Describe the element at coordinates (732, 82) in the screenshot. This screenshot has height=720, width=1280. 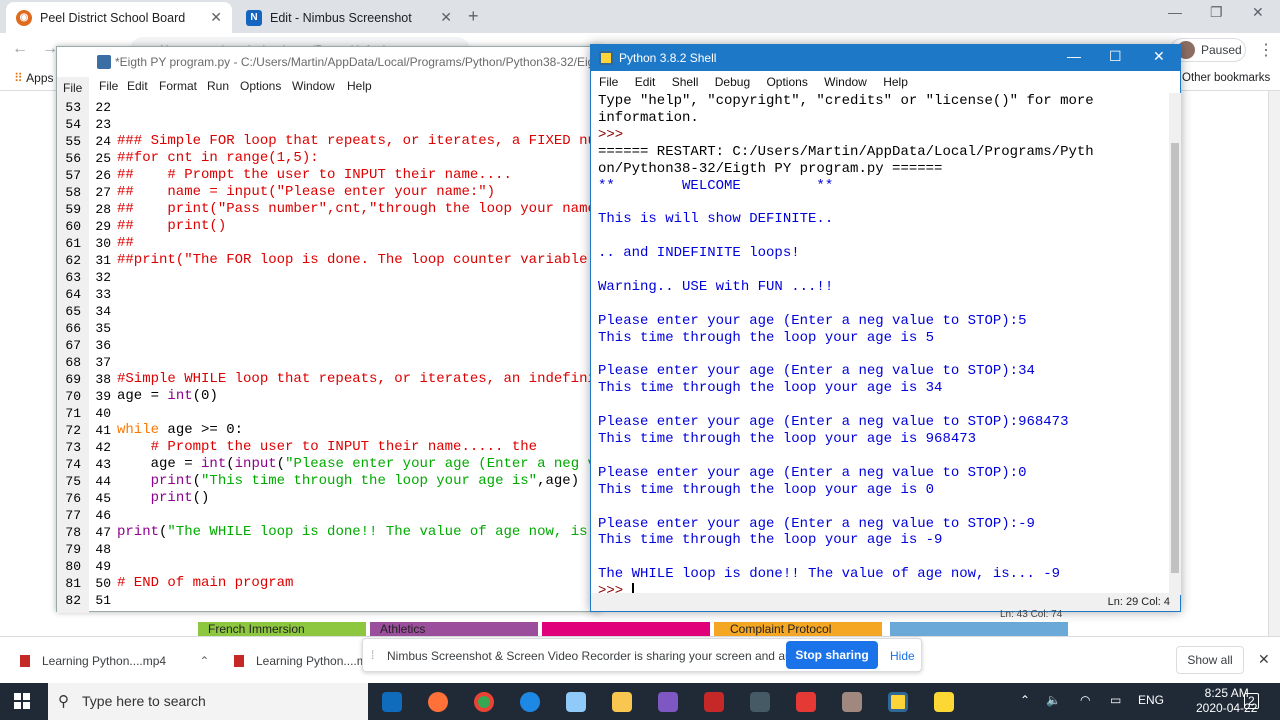
I see `menu-debug: Debug` at that location.